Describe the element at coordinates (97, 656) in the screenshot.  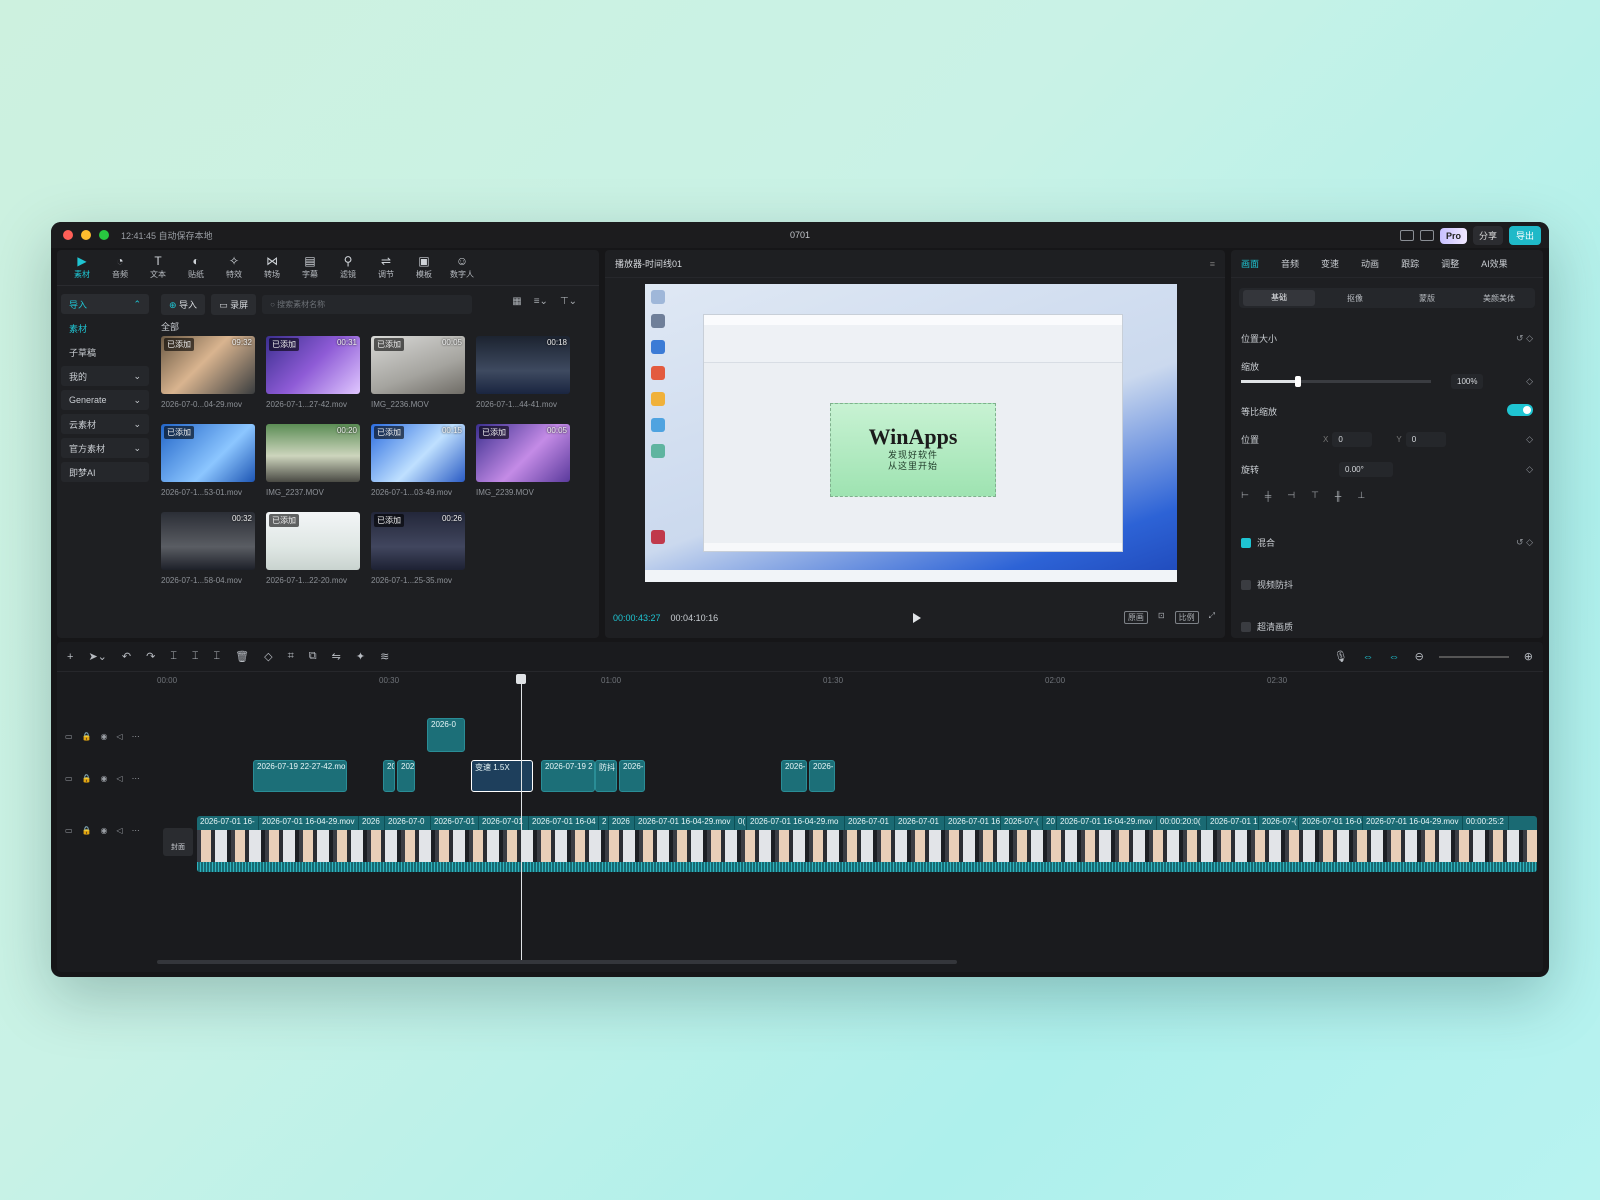
I see `select-tool-icon: ➤⌄` at that location.